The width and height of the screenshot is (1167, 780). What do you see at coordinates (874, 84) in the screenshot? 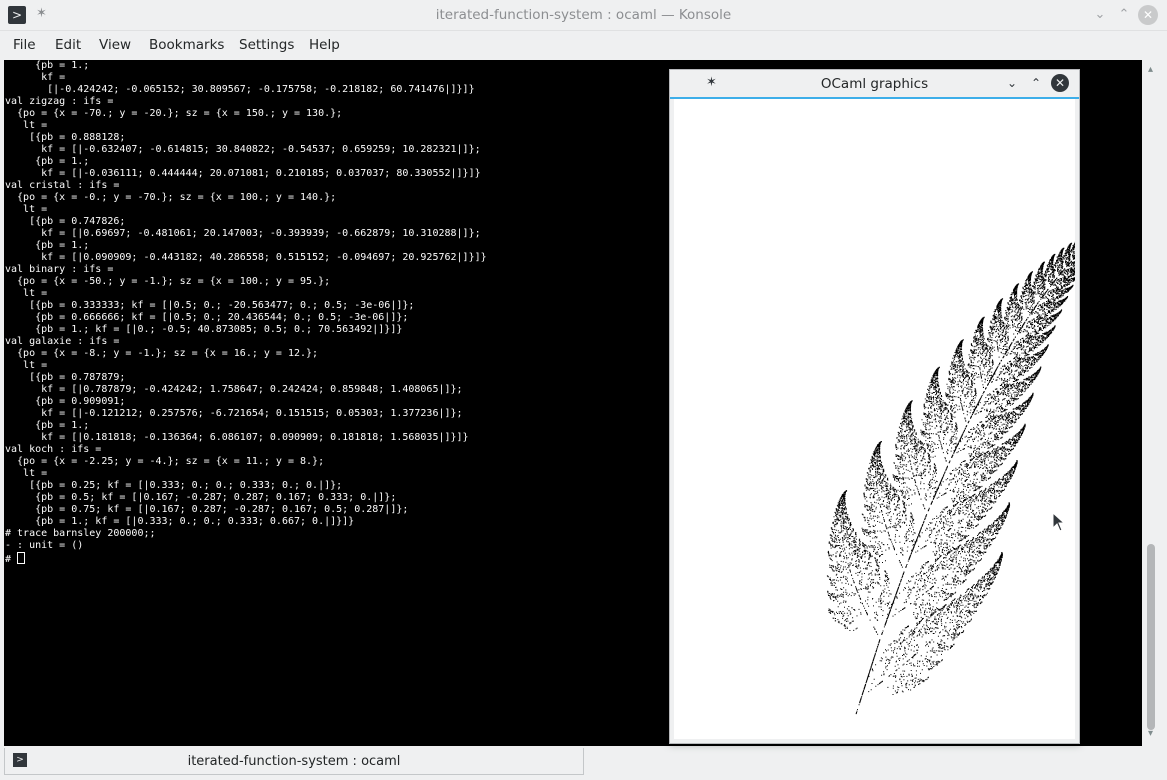
I see `graphics-titlebar: ✶ OCaml graphics ⌄ ⌃ ✕` at bounding box center [874, 84].